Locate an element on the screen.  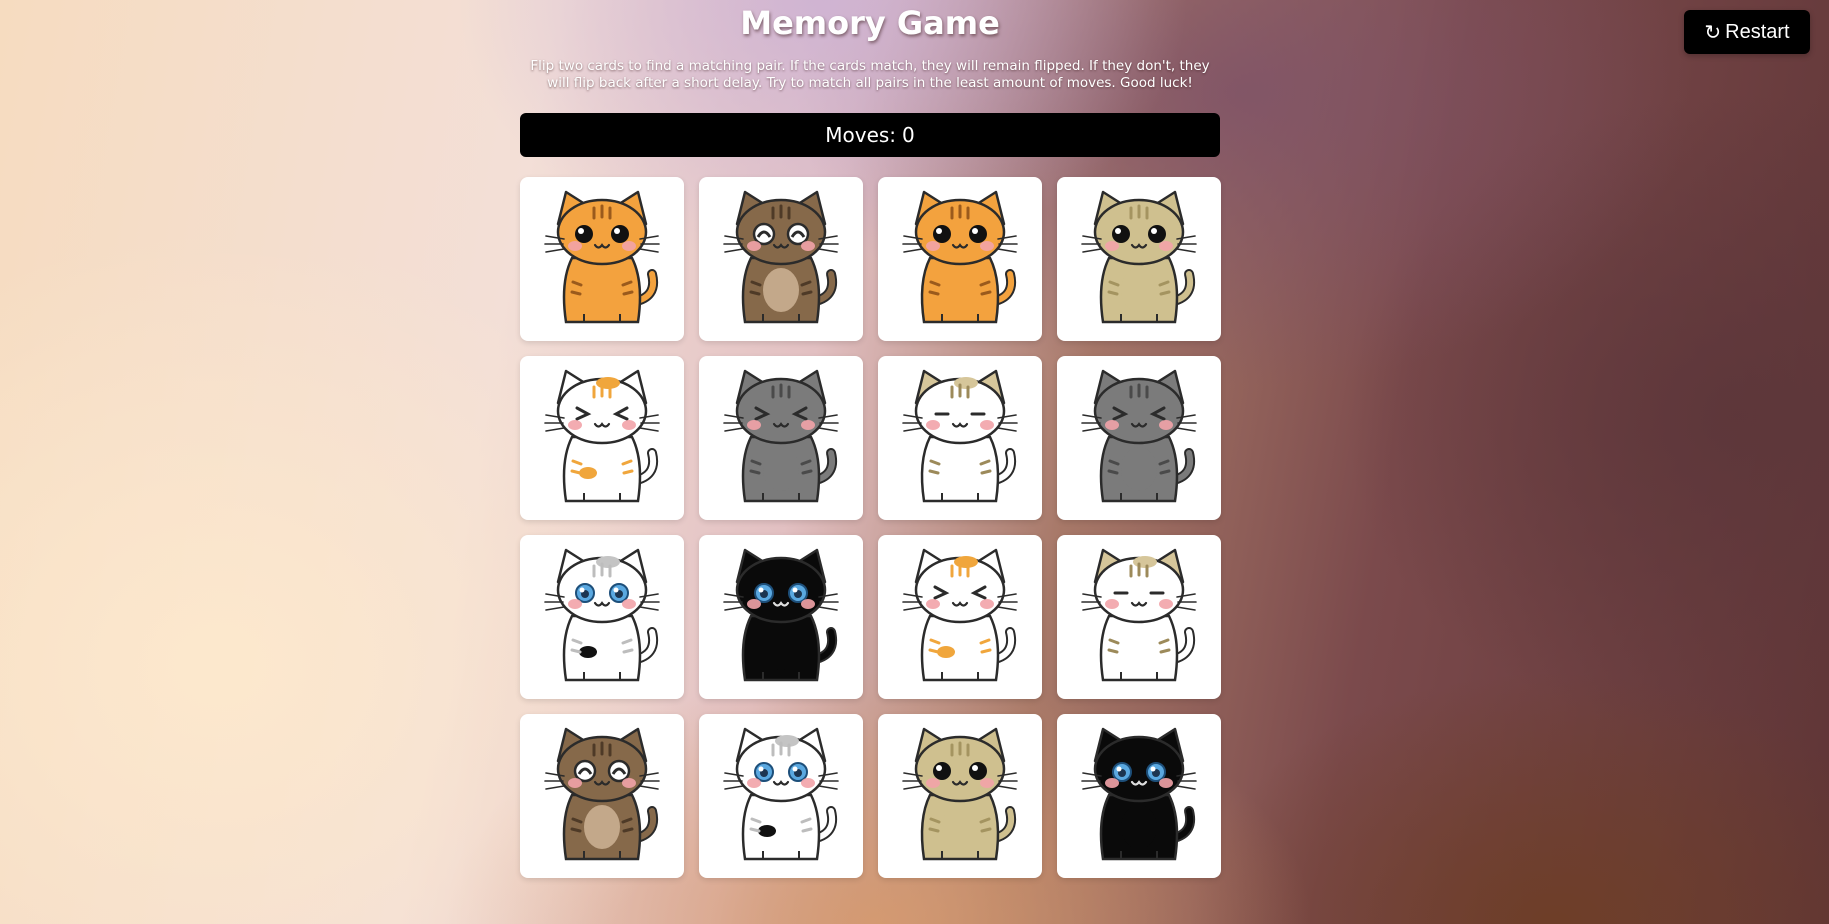
moves-value: 0 is located at coordinates (908, 135).